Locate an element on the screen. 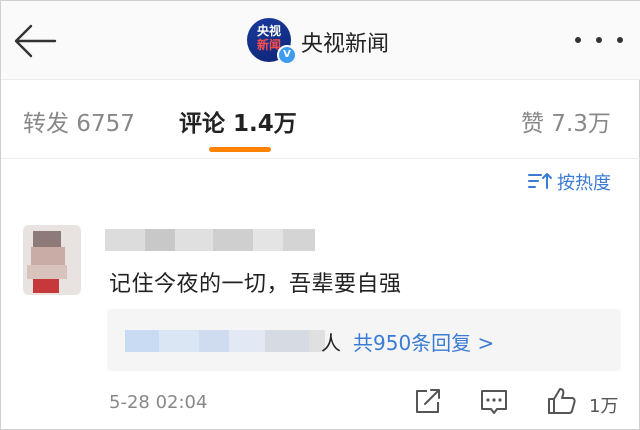 This screenshot has height=430, width=640. comment-text: 记住今夜的一切，吾辈要自强 is located at coordinates (255, 284).